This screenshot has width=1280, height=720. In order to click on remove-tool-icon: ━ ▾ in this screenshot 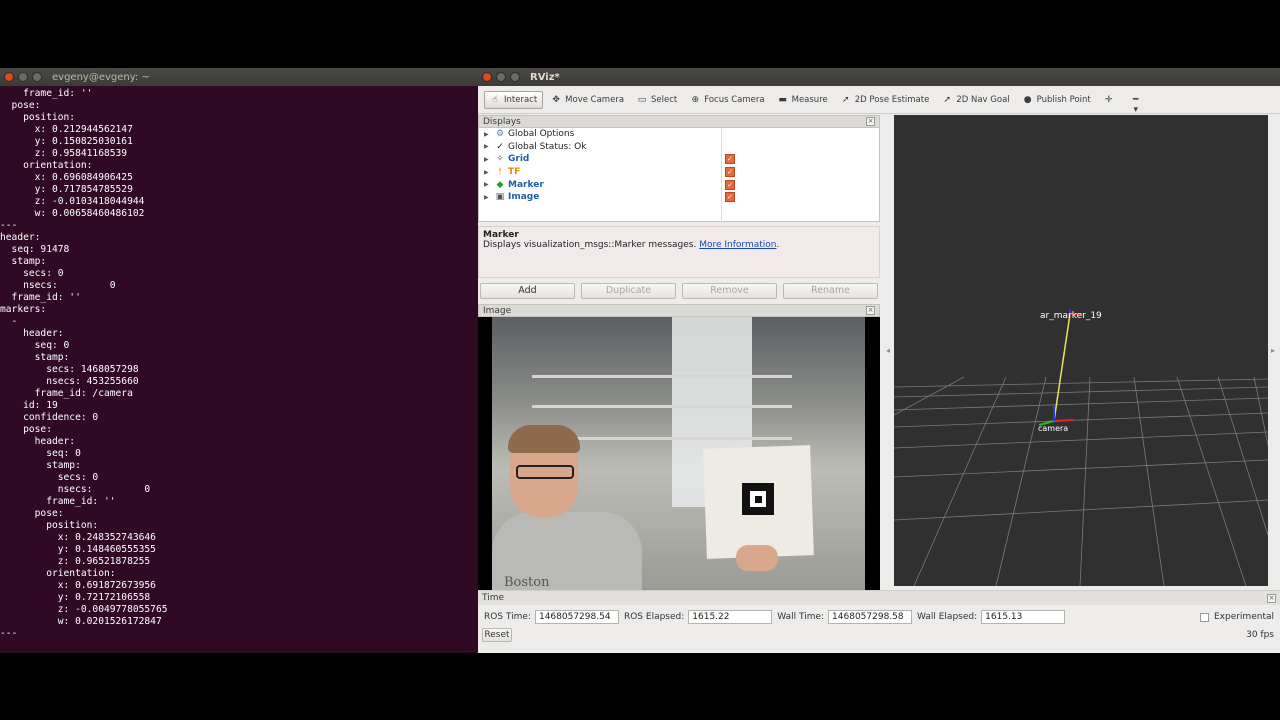, I will do `click(1136, 104)`.